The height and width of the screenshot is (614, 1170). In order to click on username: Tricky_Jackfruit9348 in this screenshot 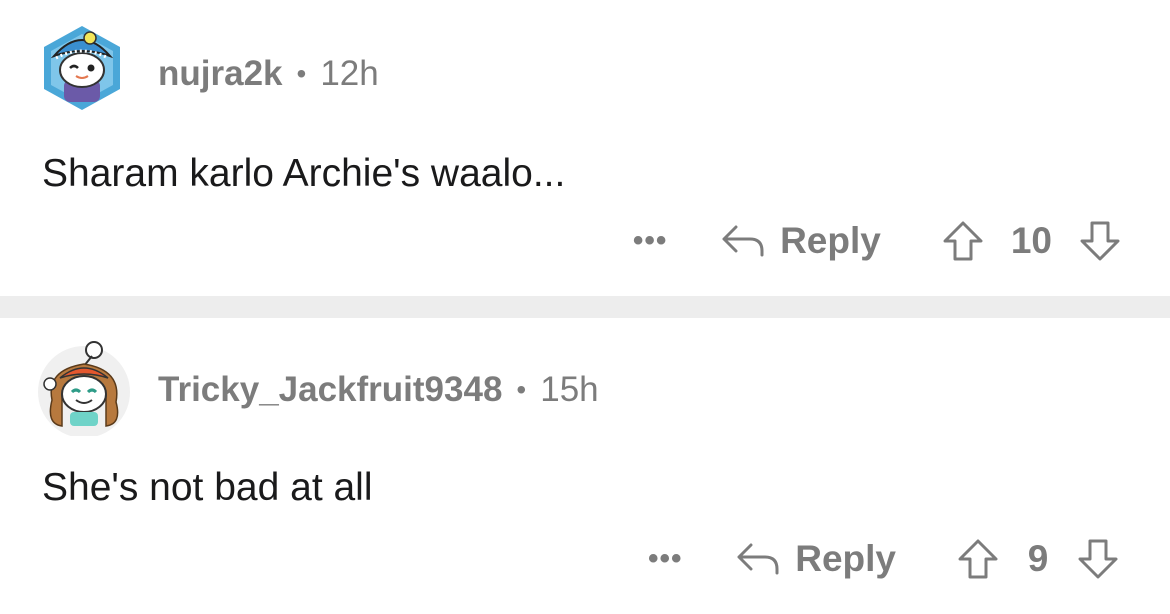, I will do `click(330, 390)`.